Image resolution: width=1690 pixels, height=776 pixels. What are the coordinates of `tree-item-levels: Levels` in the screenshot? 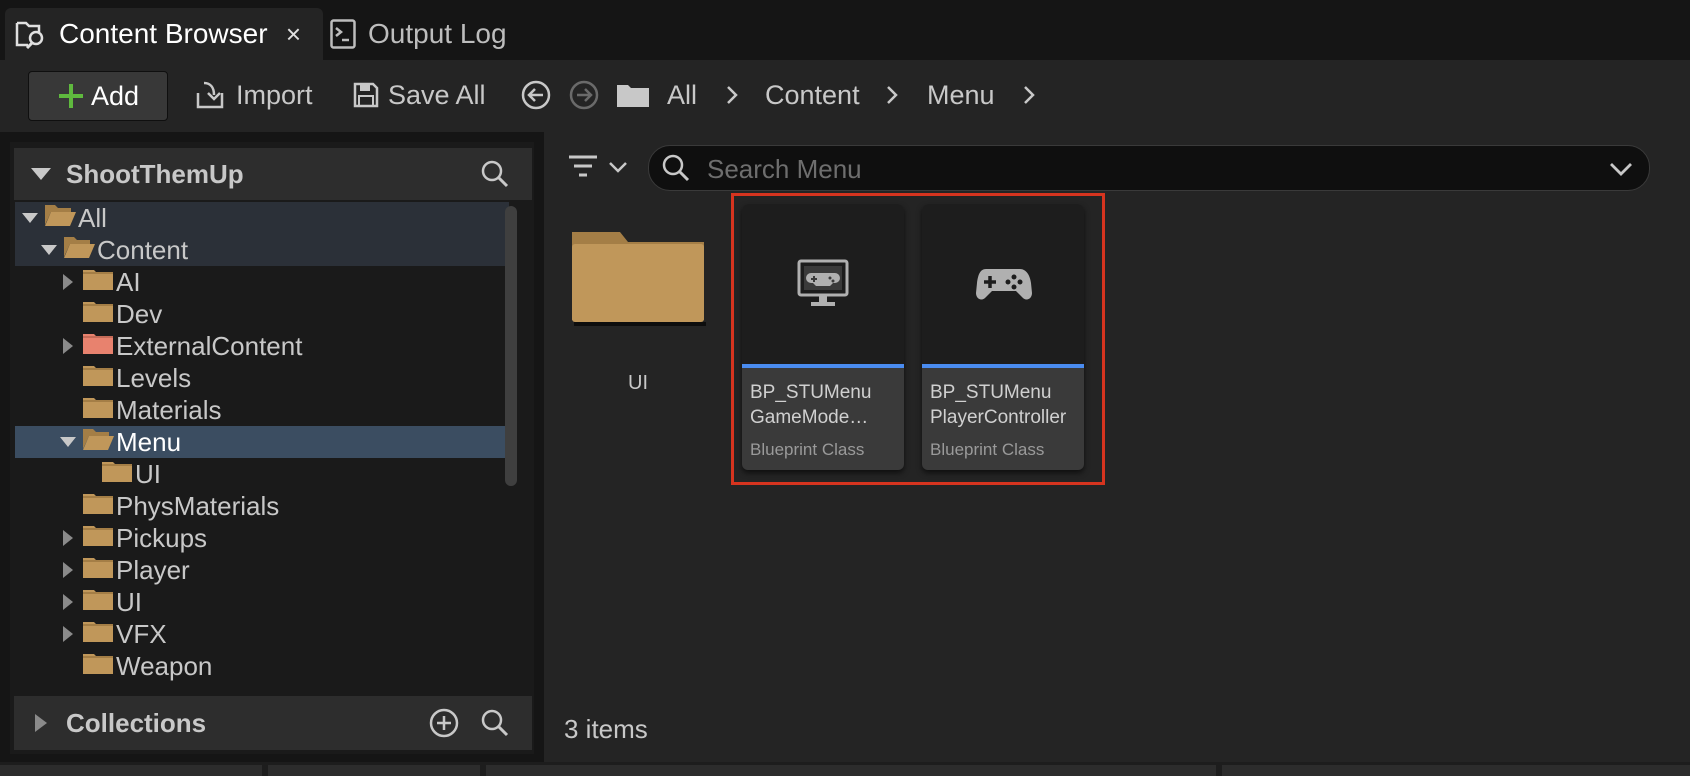 It's located at (262, 378).